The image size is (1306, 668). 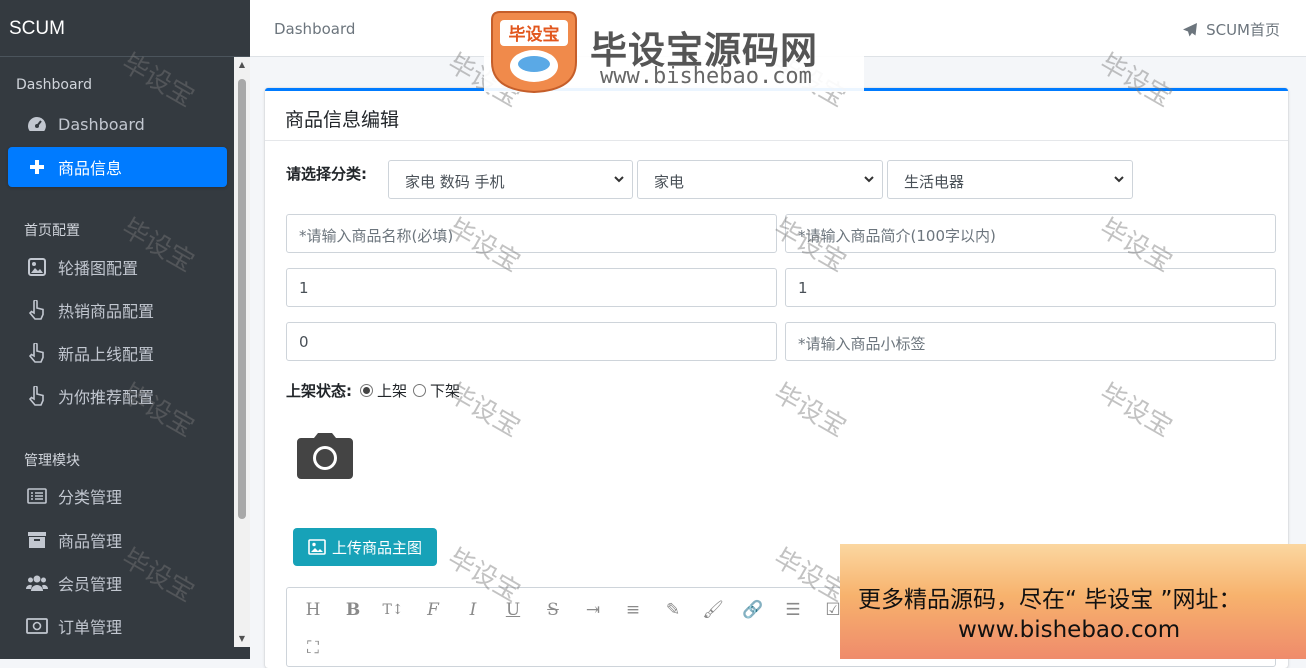 What do you see at coordinates (98, 268) in the screenshot?
I see `sidebar-item-label: 轮播图配置` at bounding box center [98, 268].